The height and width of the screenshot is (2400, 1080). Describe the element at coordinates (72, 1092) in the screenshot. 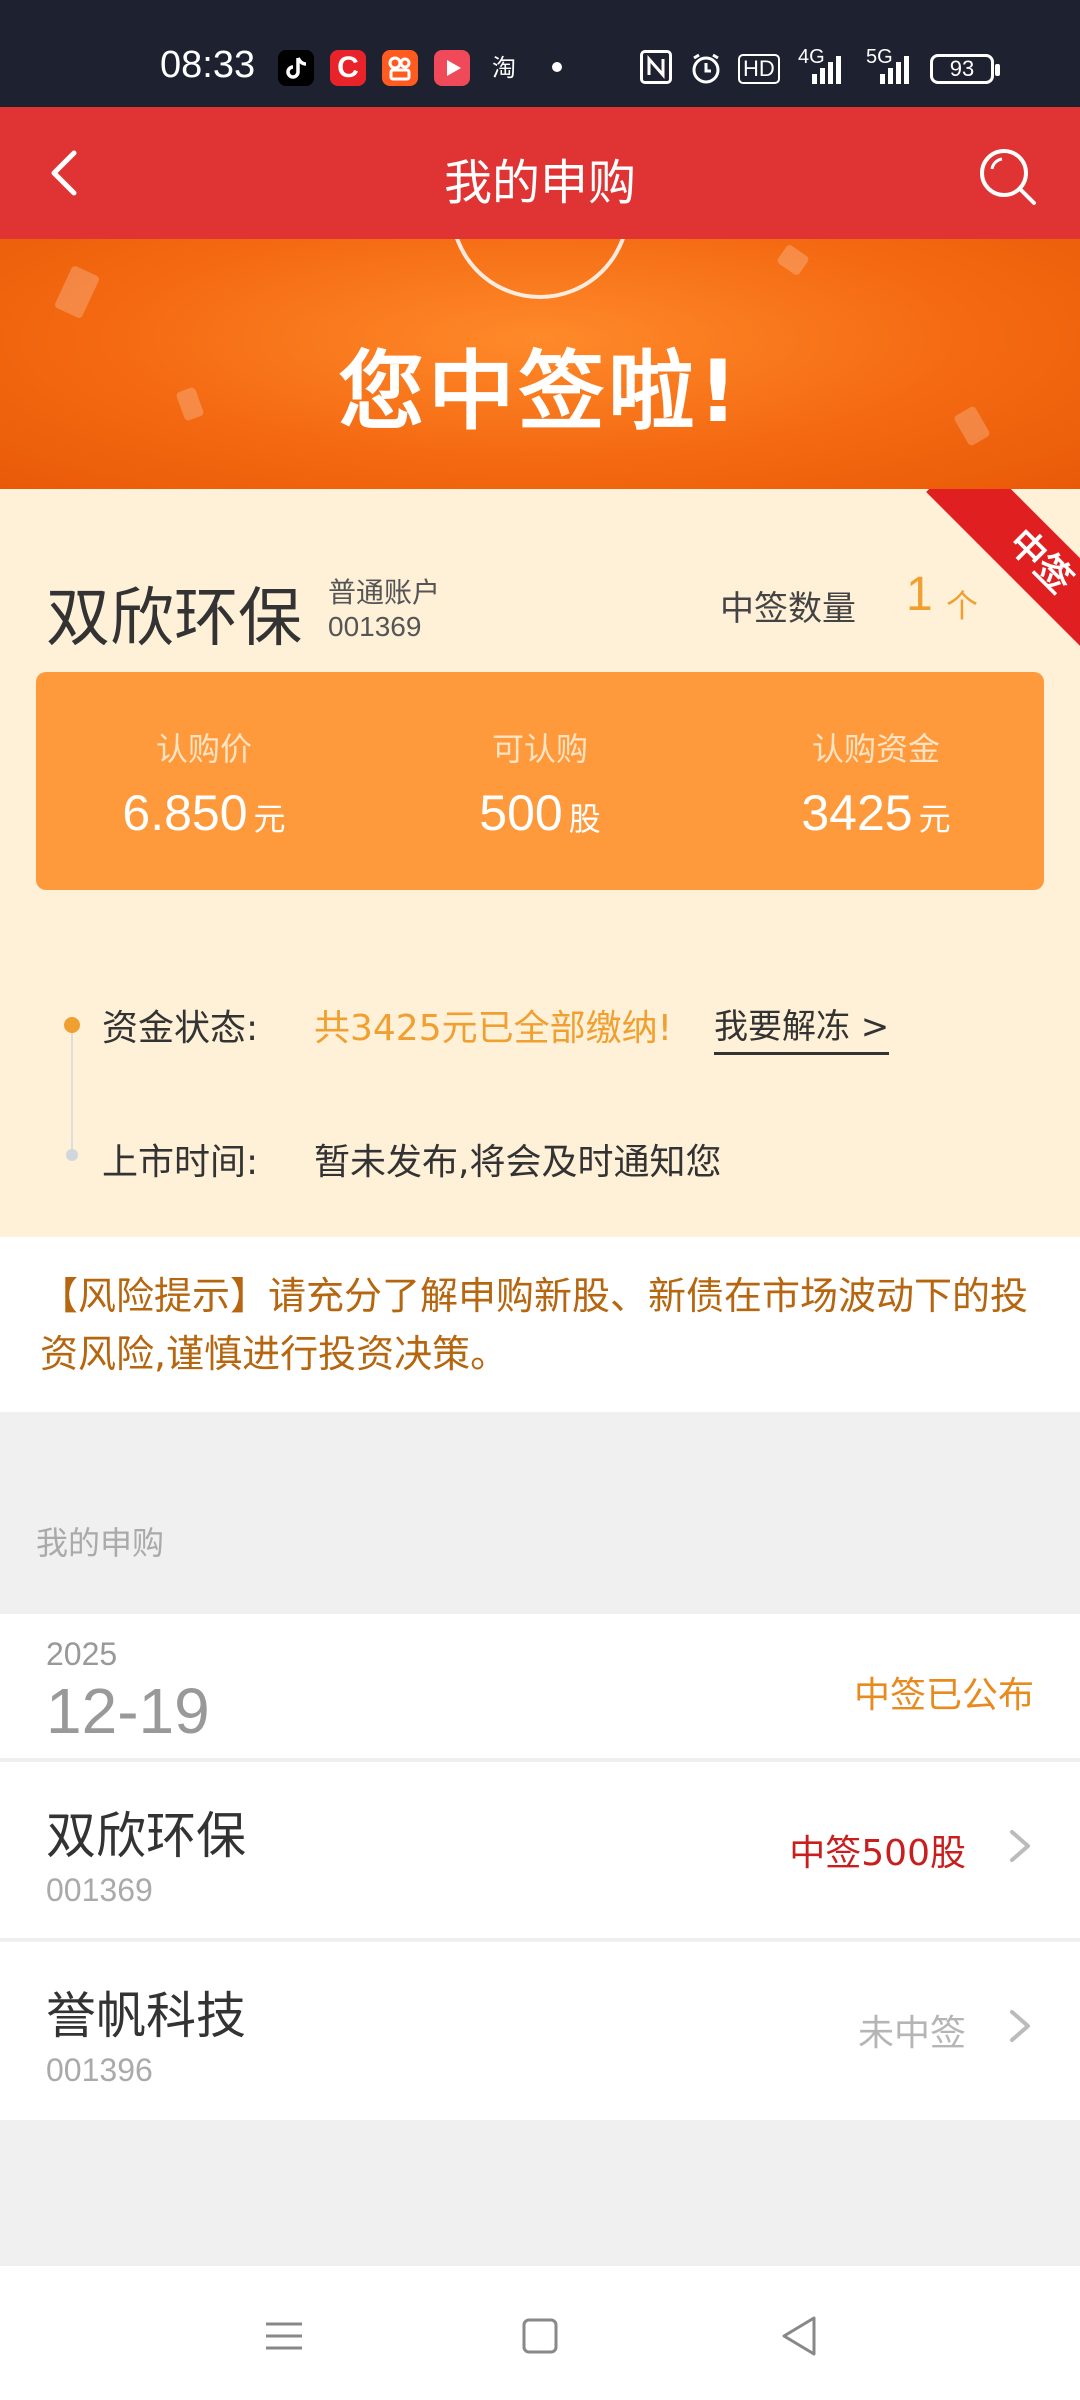

I see `timeline-line` at that location.